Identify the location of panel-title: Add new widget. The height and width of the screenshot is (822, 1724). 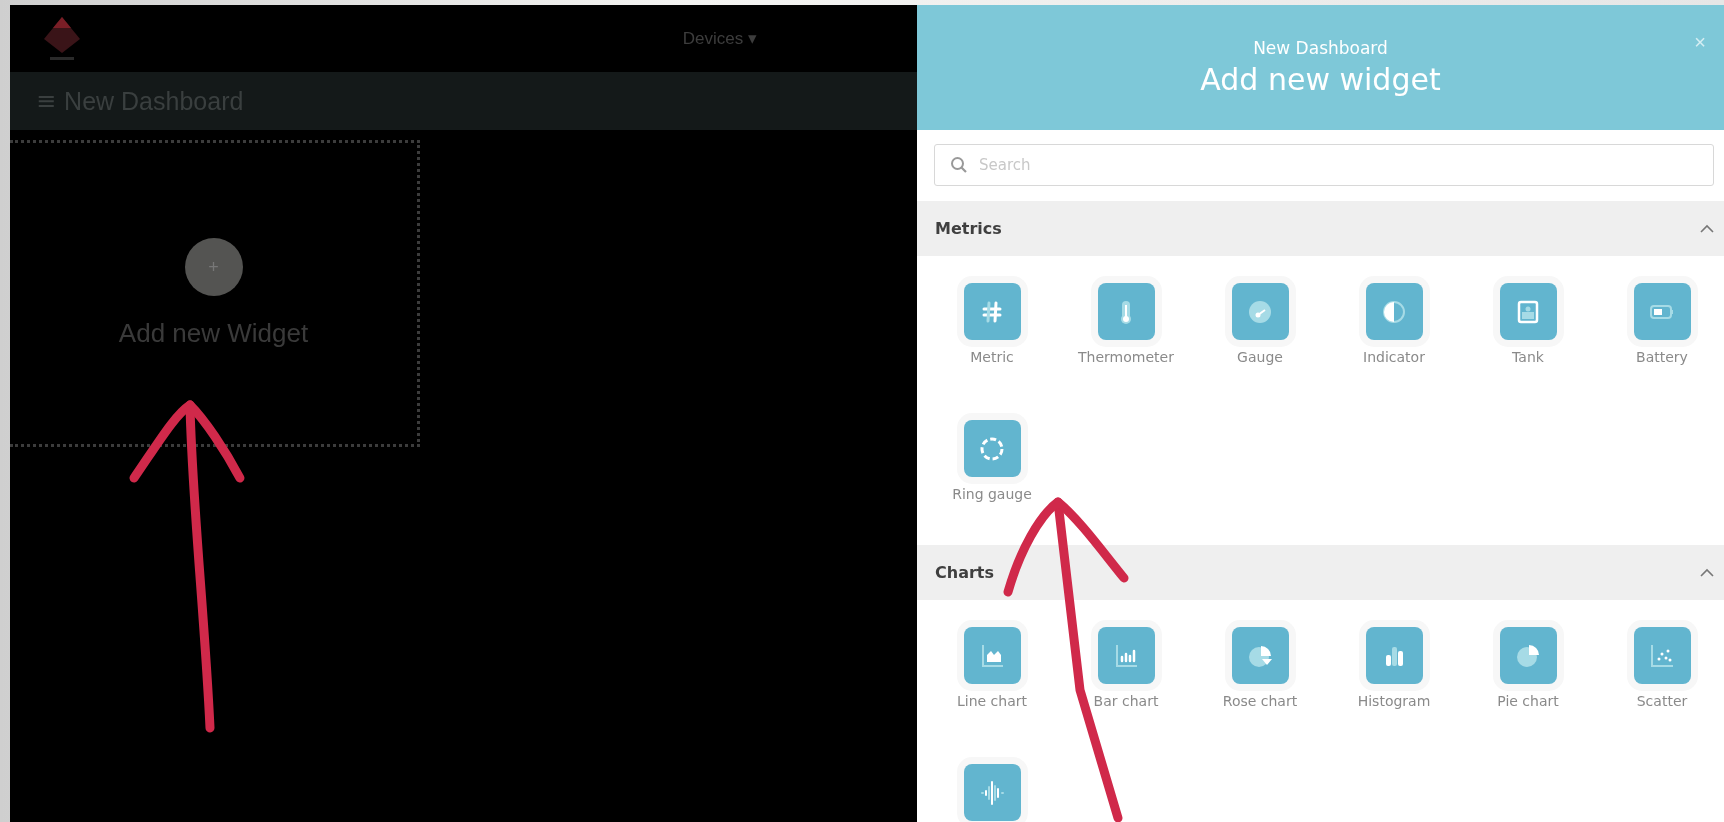
(1320, 79).